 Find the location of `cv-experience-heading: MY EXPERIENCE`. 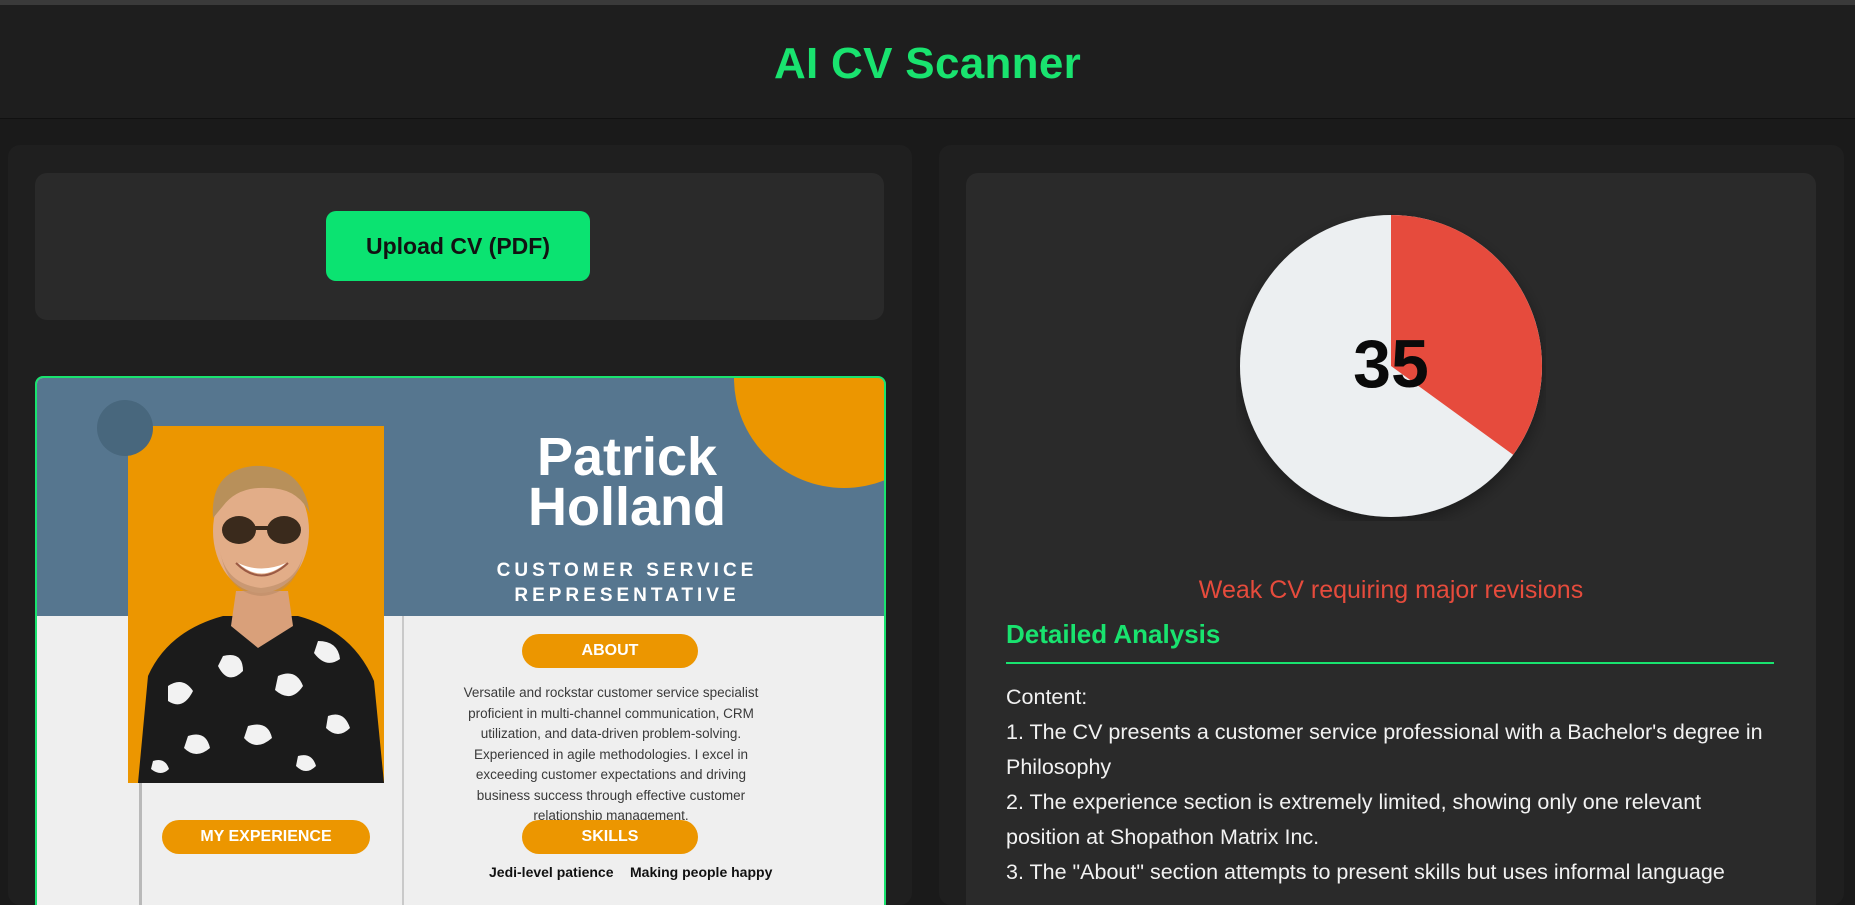

cv-experience-heading: MY EXPERIENCE is located at coordinates (266, 837).